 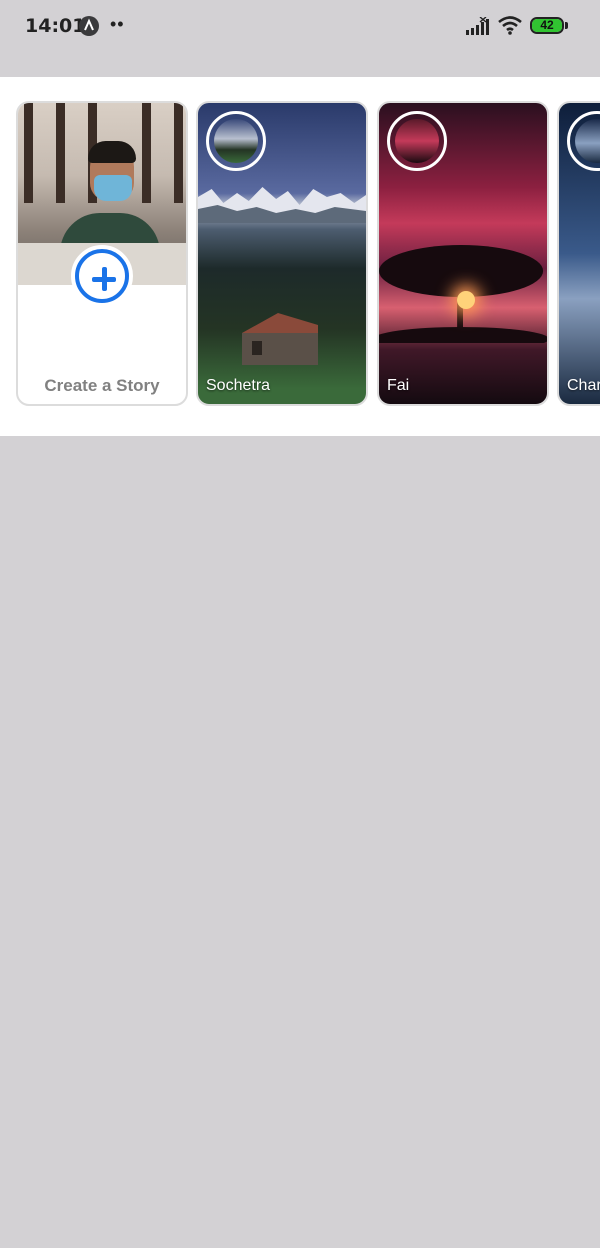 I want to click on add-story-button, so click(x=102, y=276).